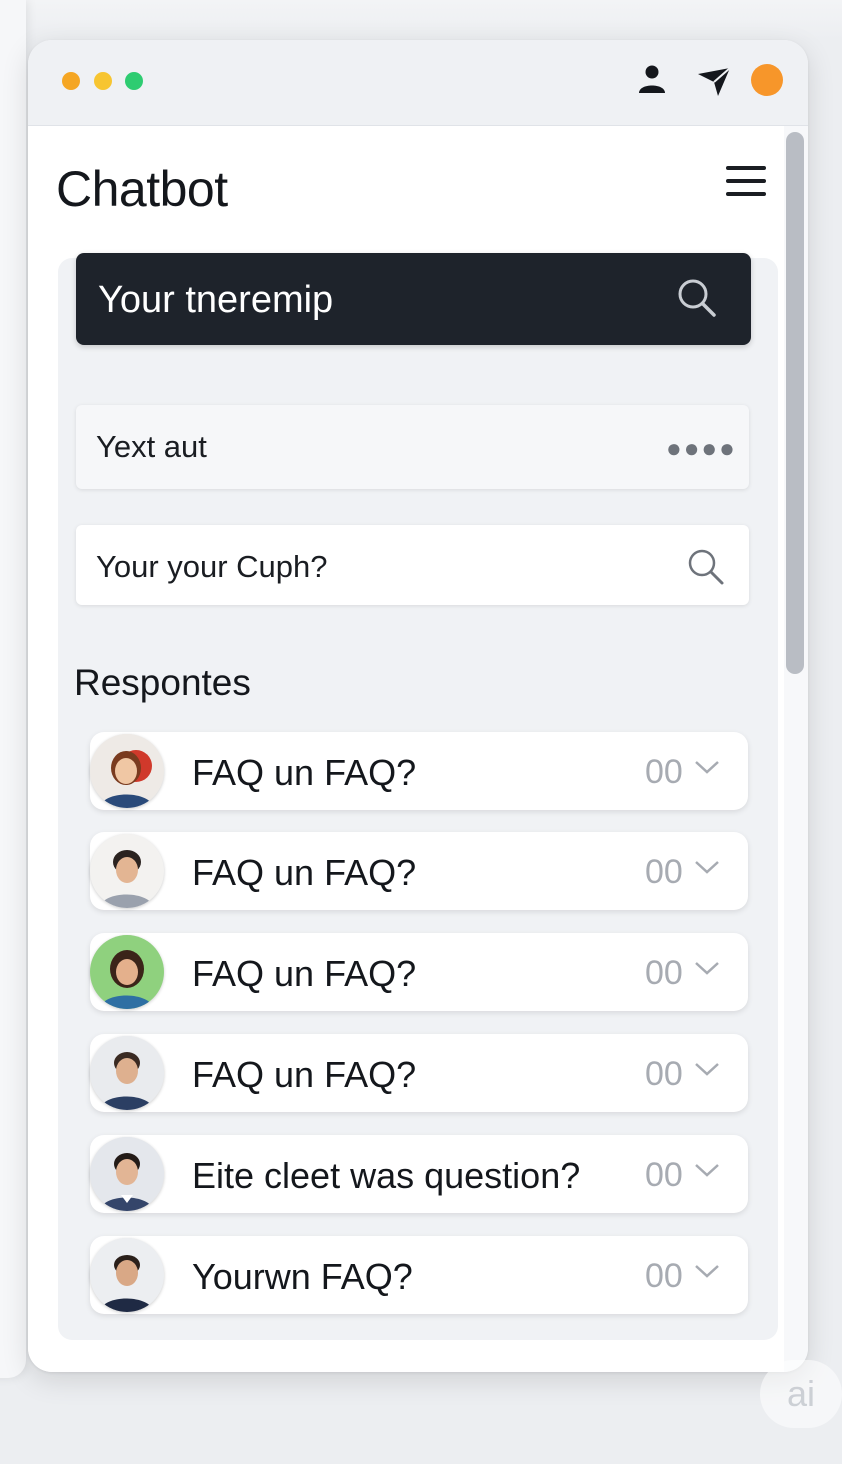 Image resolution: width=842 pixels, height=1464 pixels. Describe the element at coordinates (714, 80) in the screenshot. I see `send-icon` at that location.